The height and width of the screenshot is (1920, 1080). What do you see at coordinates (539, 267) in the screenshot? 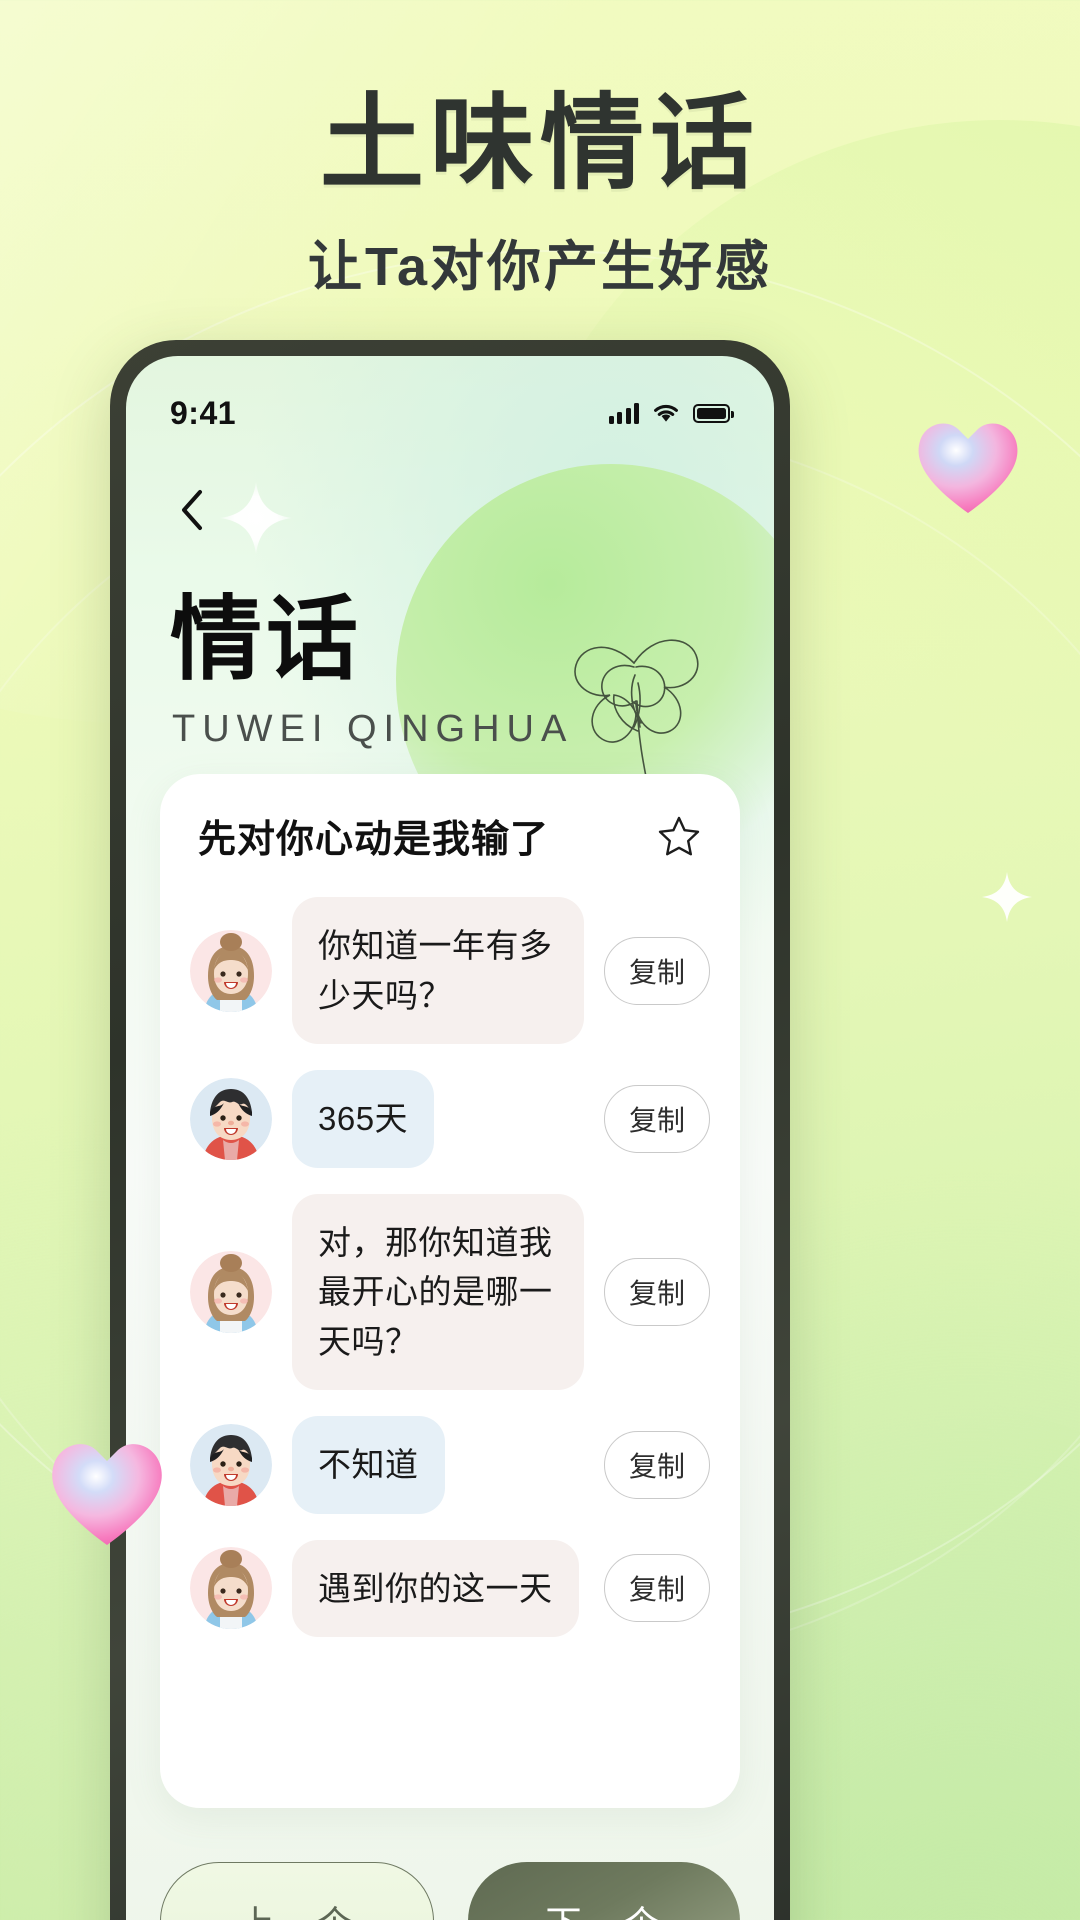
I see `page-subtitle: 让Ta对你产生好感` at bounding box center [539, 267].